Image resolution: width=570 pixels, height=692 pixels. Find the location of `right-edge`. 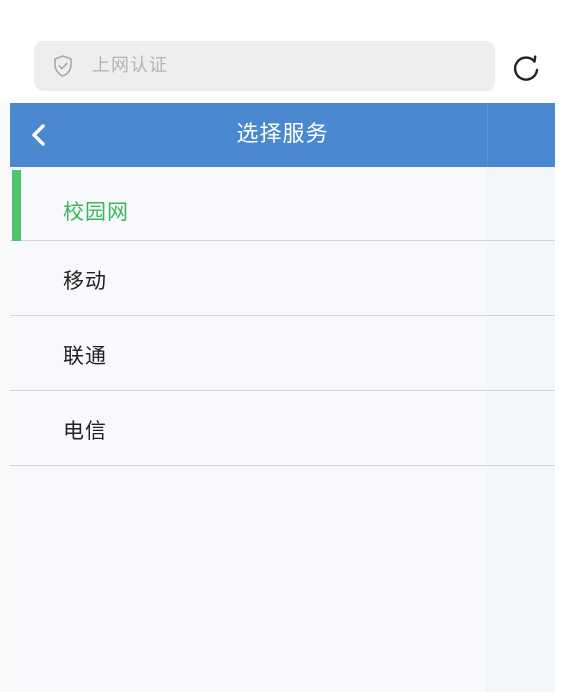

right-edge is located at coordinates (562, 397).